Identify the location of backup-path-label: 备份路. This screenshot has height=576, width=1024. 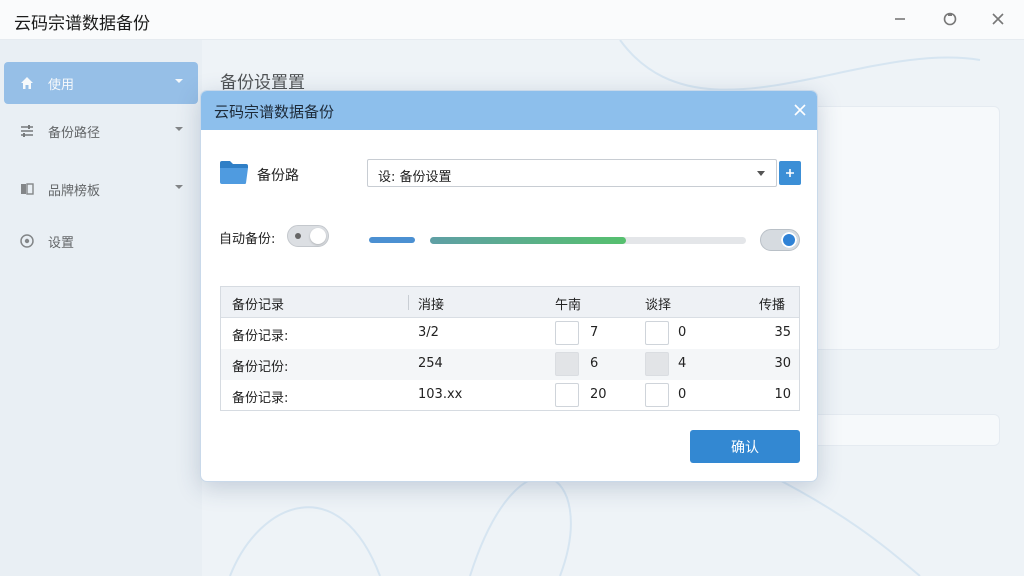
(278, 176).